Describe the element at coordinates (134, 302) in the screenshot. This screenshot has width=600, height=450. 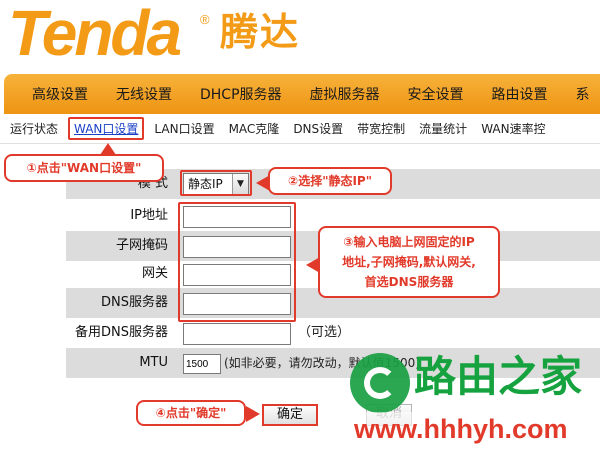
I see `dns-label: DNS服务器` at that location.